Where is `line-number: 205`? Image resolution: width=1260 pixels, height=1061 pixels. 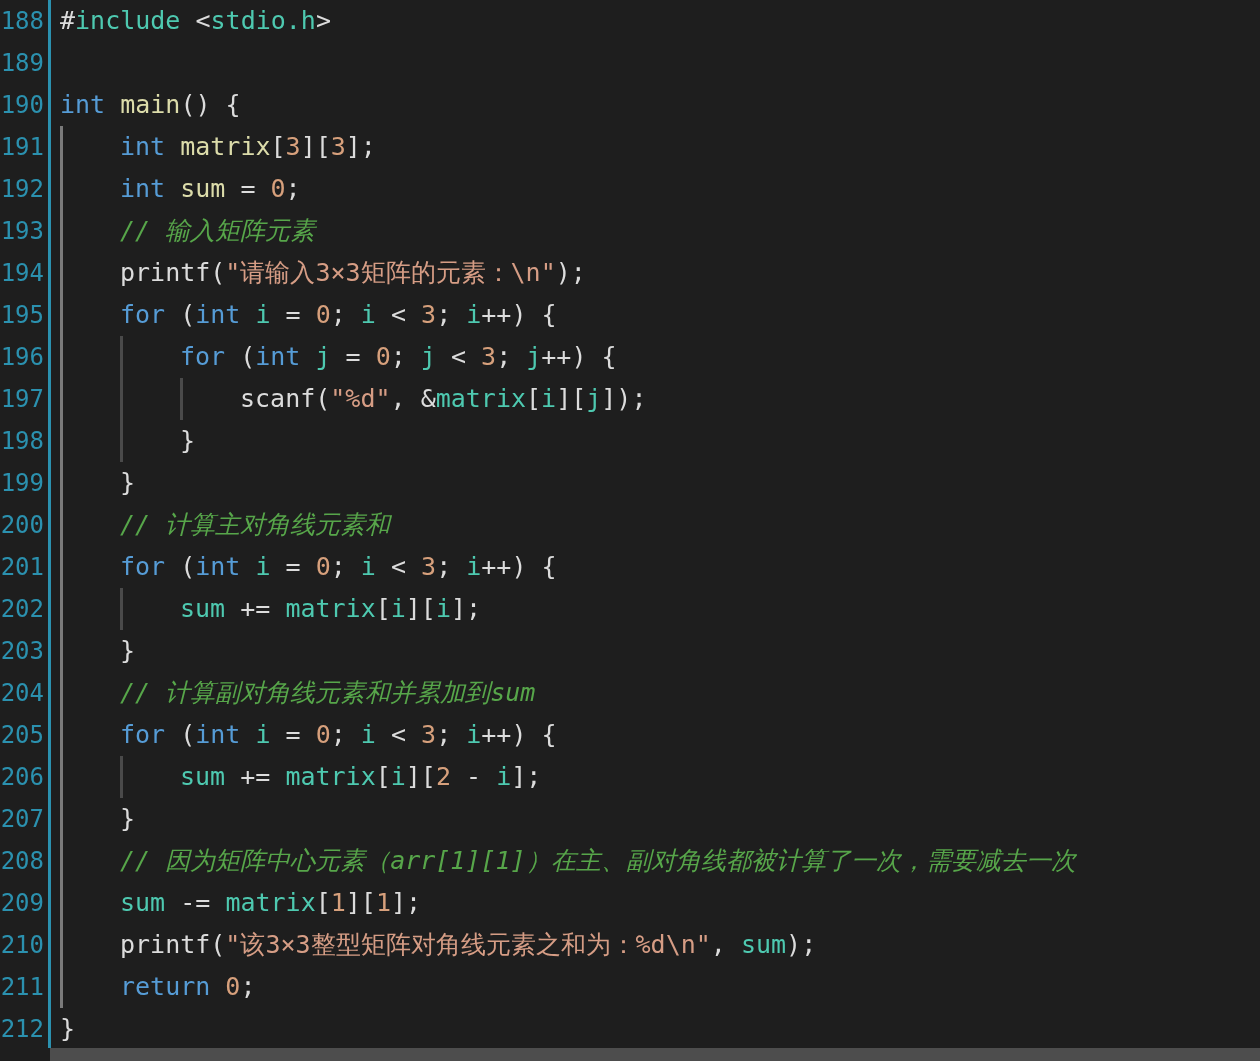
line-number: 205 is located at coordinates (22, 735).